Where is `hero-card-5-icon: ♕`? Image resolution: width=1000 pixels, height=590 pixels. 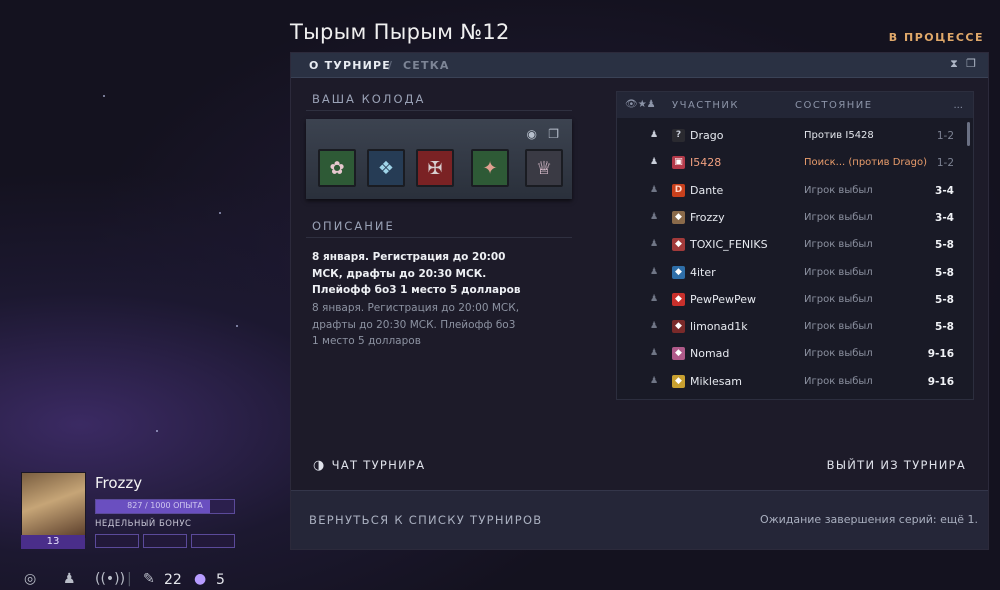 hero-card-5-icon: ♕ is located at coordinates (544, 168).